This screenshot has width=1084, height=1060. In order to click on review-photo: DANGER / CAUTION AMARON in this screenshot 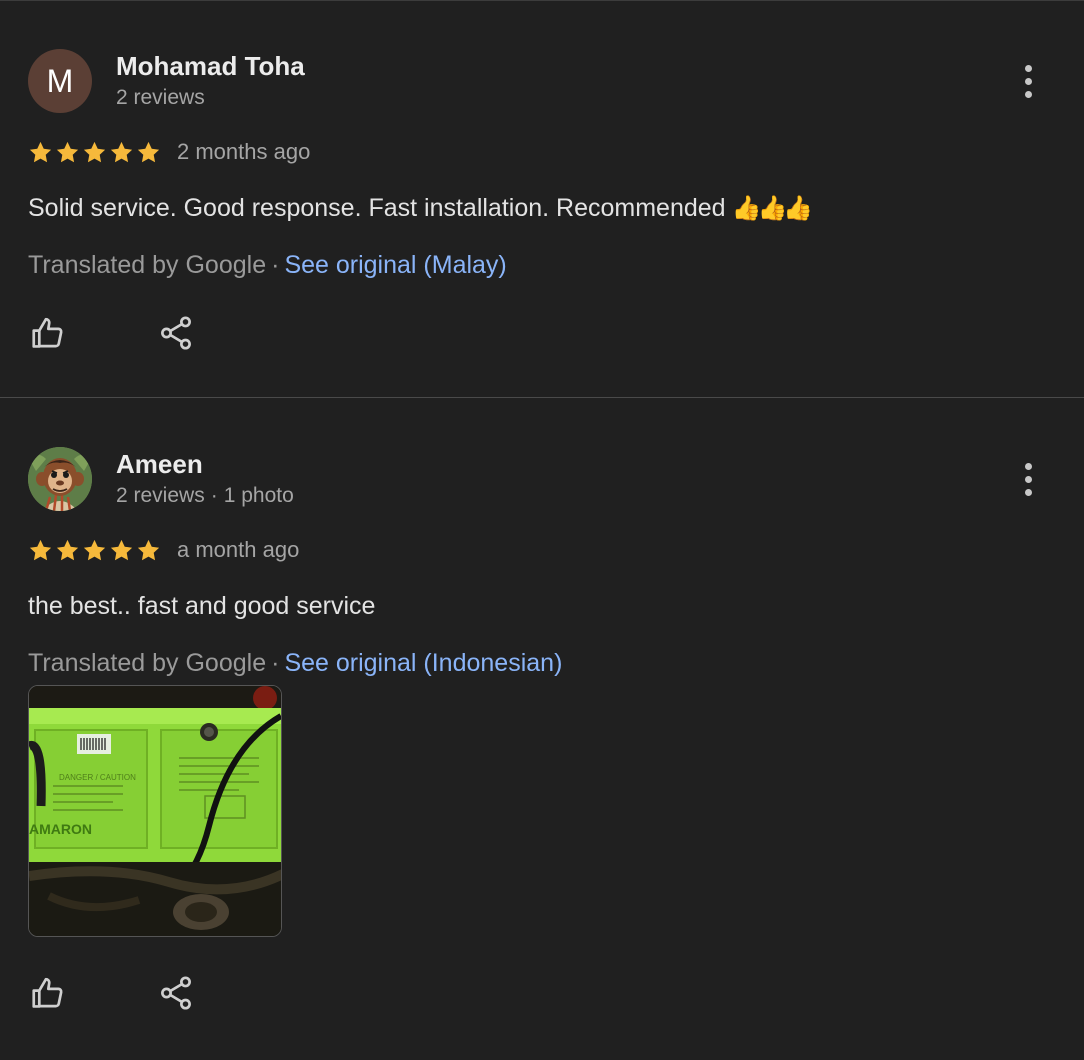, I will do `click(155, 811)`.